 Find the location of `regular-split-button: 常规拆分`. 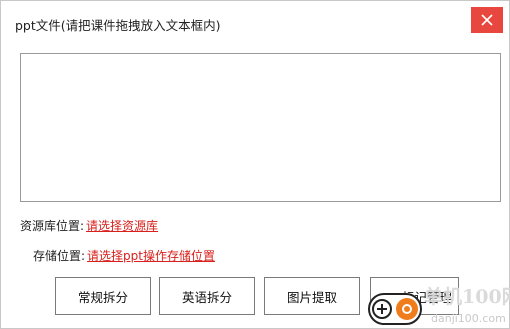

regular-split-button: 常规拆分 is located at coordinates (103, 296).